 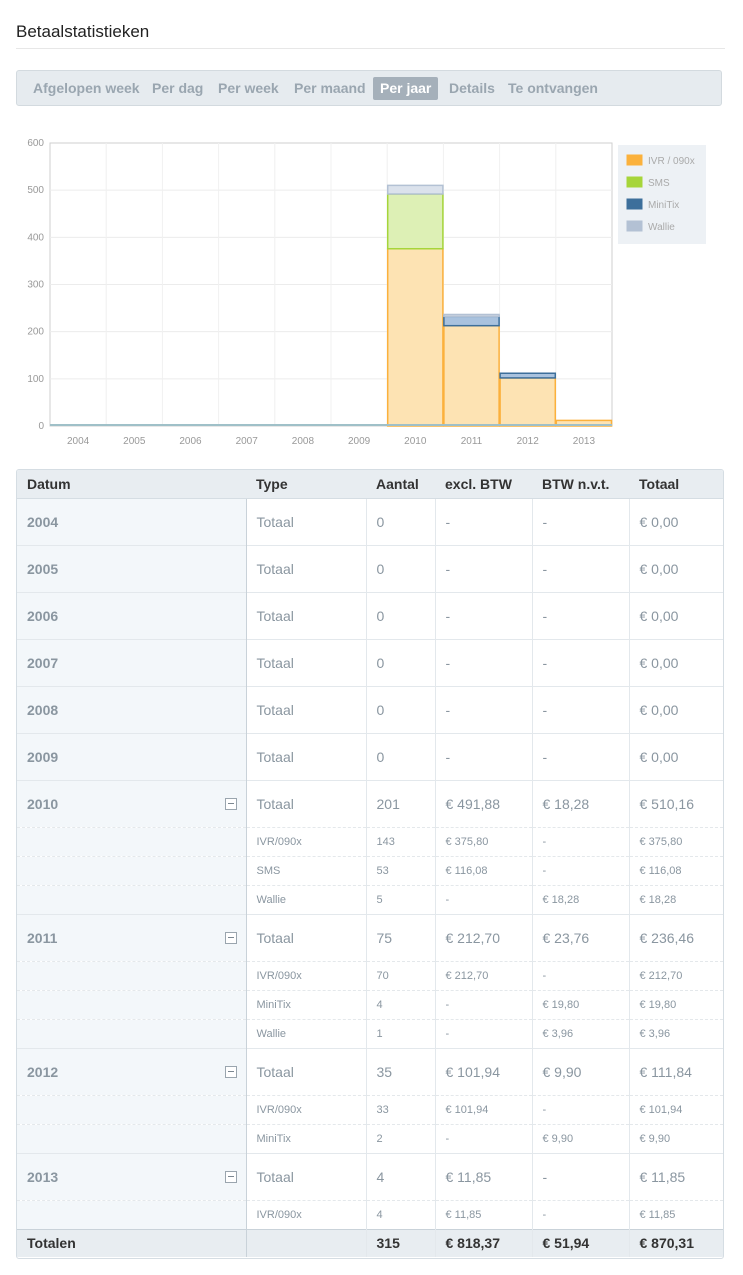 What do you see at coordinates (675, 1215) in the screenshot?
I see `detail-total-cell: € 11,85` at bounding box center [675, 1215].